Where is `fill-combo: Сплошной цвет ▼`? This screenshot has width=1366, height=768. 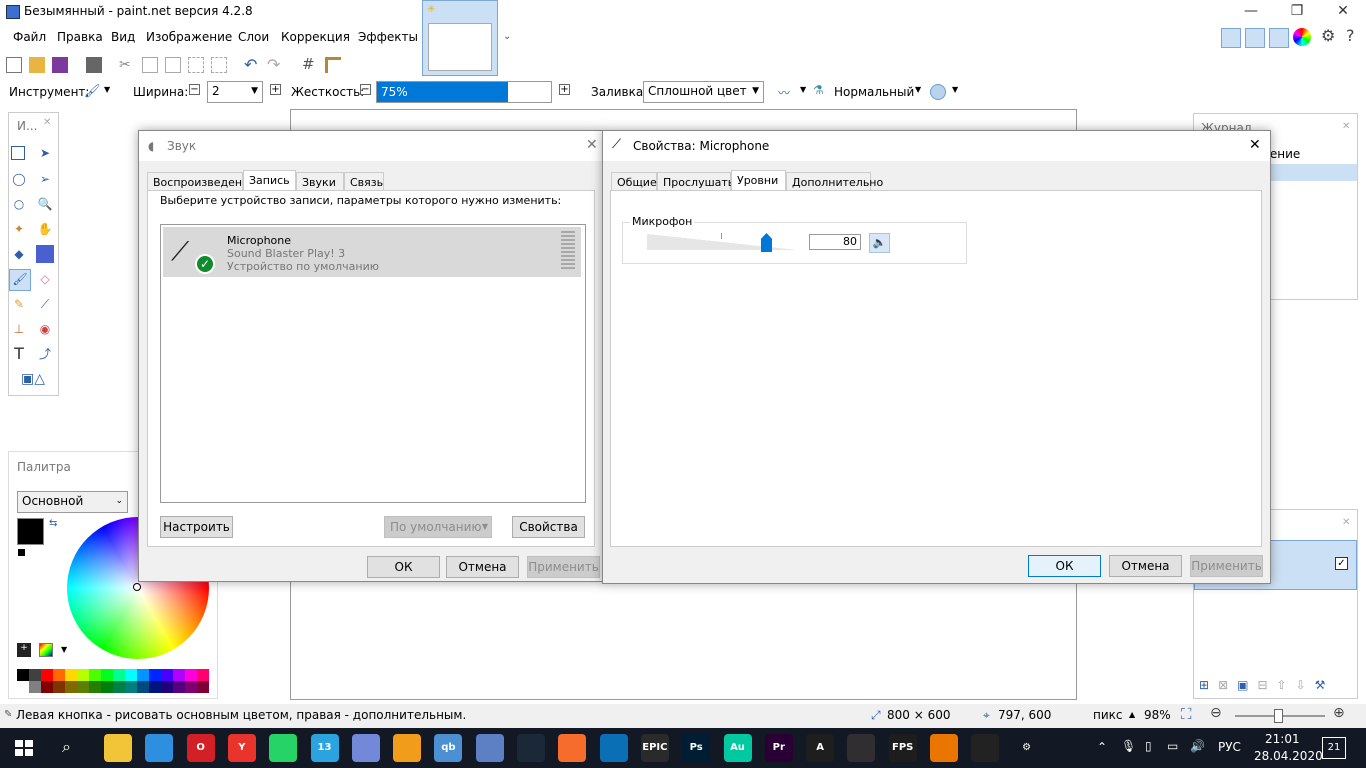 fill-combo: Сплошной цвет ▼ is located at coordinates (703, 92).